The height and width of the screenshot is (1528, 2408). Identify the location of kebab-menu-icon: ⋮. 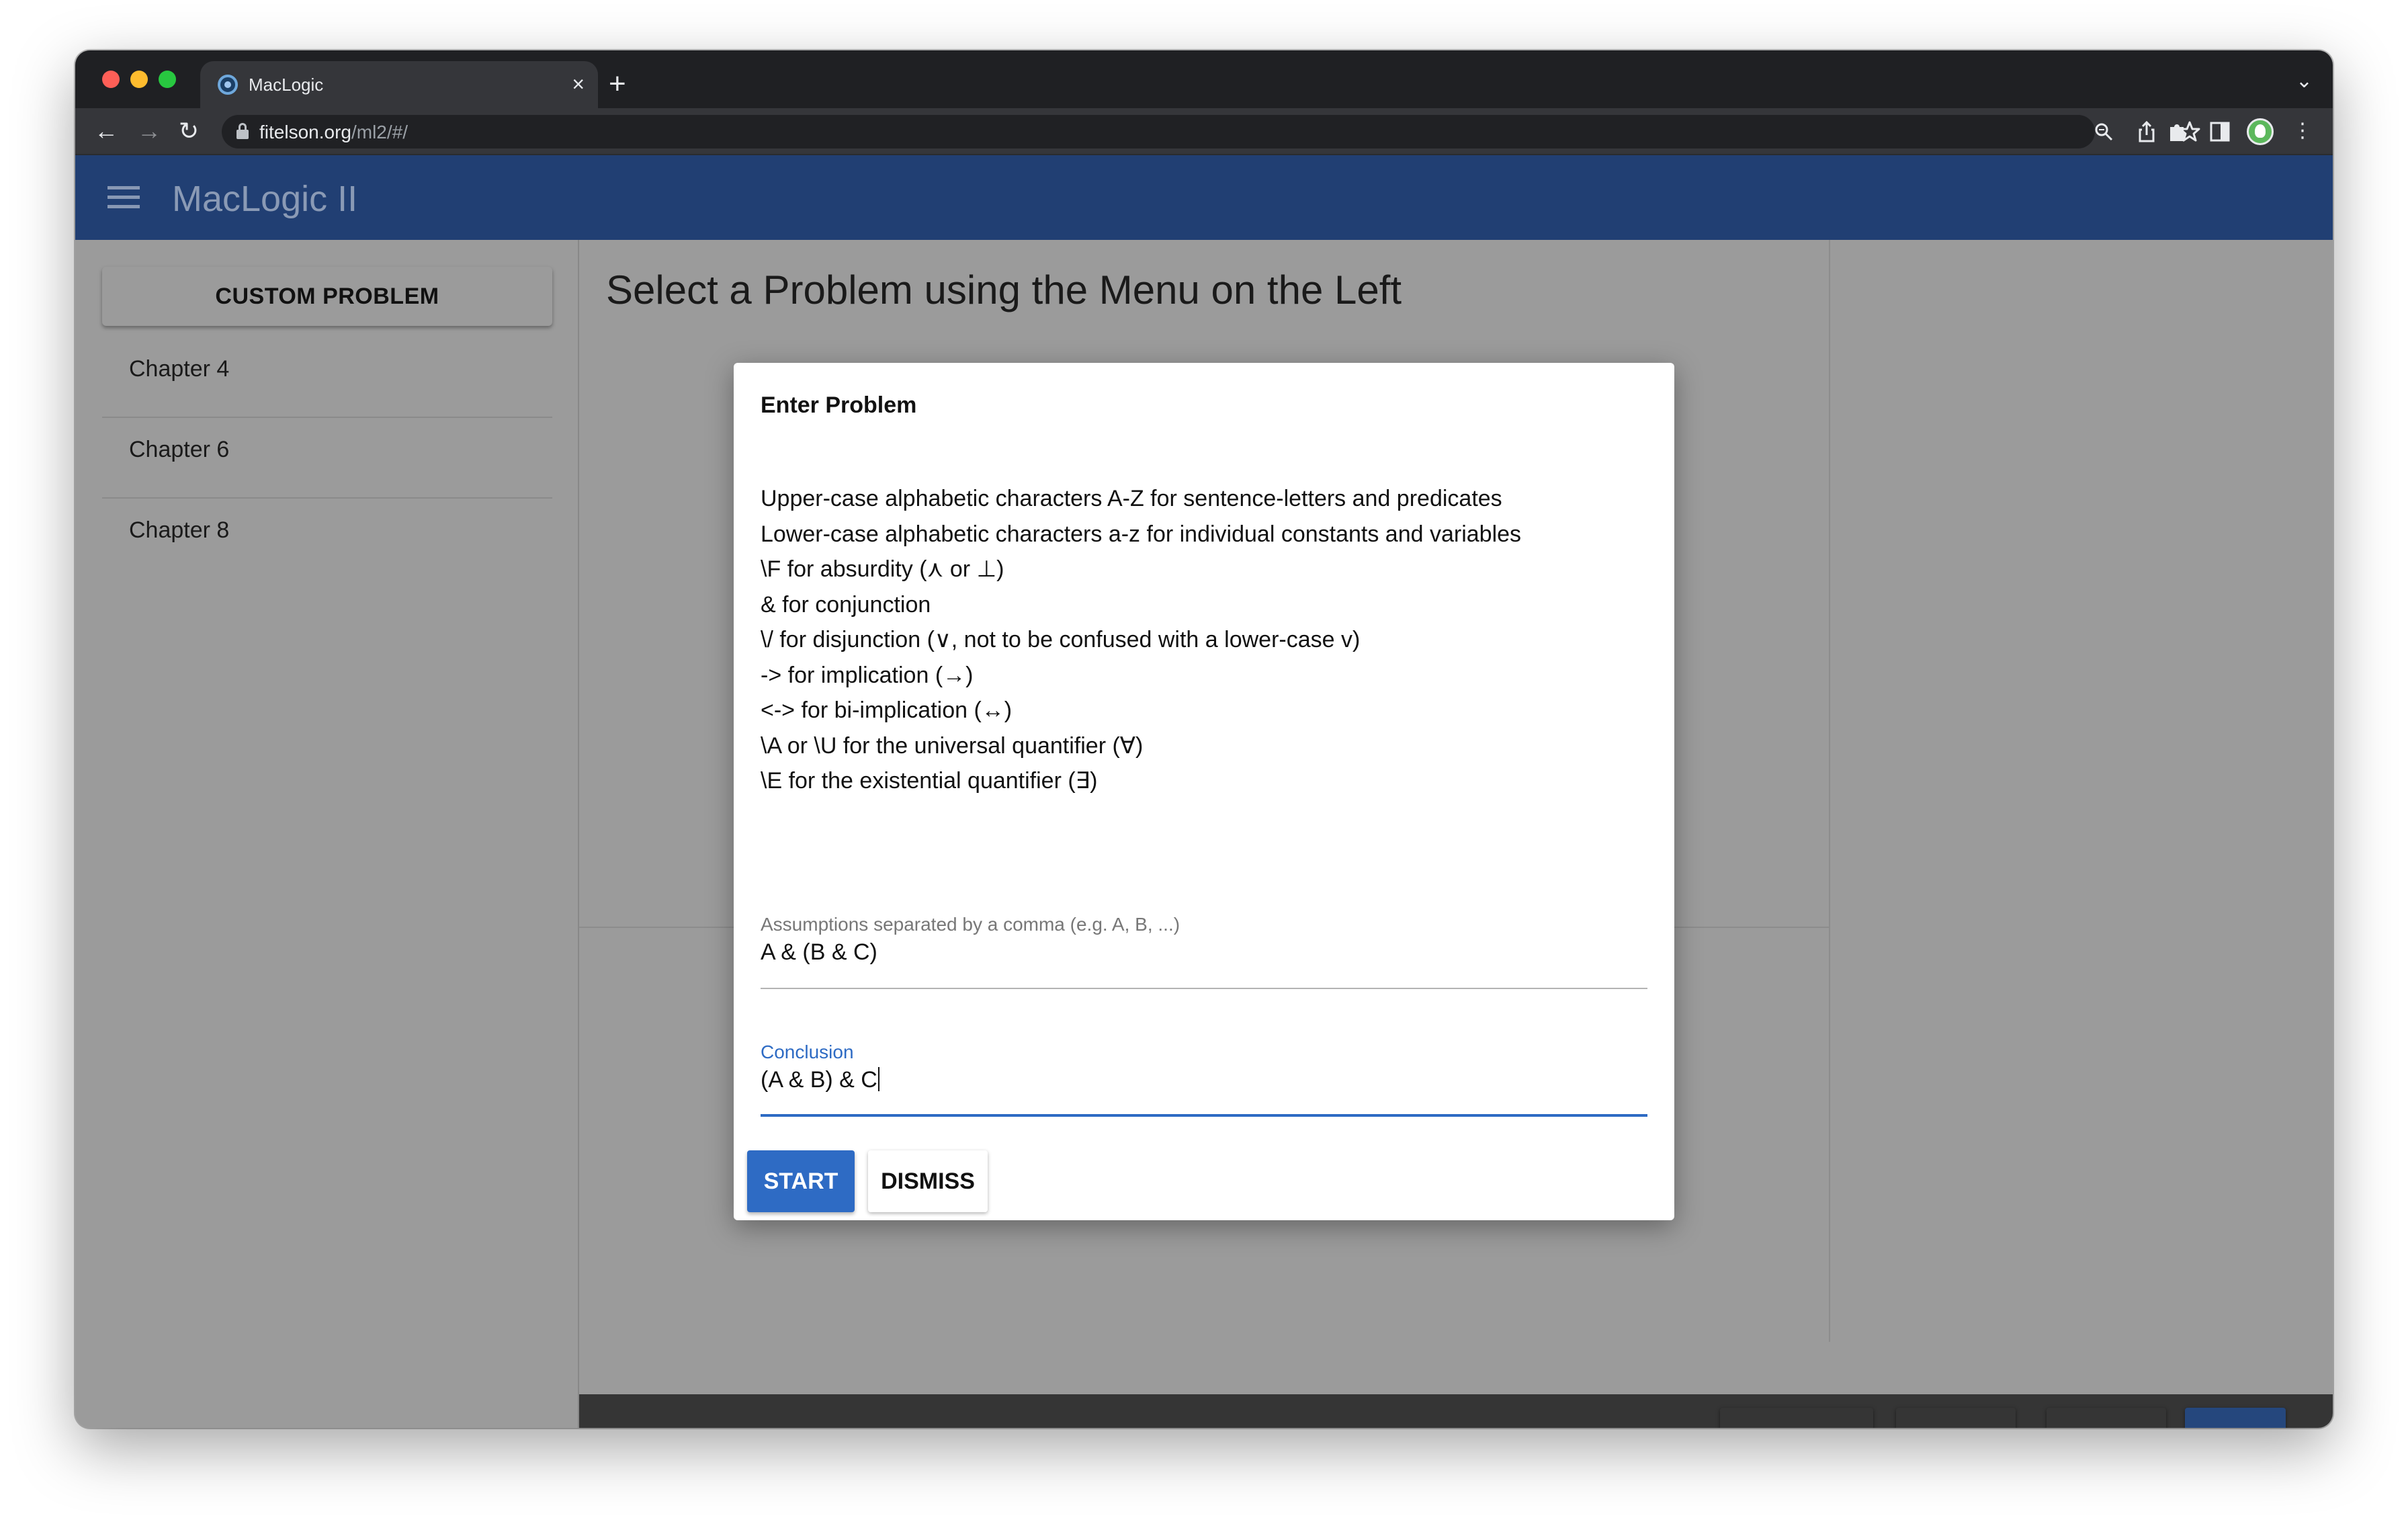
(2302, 131).